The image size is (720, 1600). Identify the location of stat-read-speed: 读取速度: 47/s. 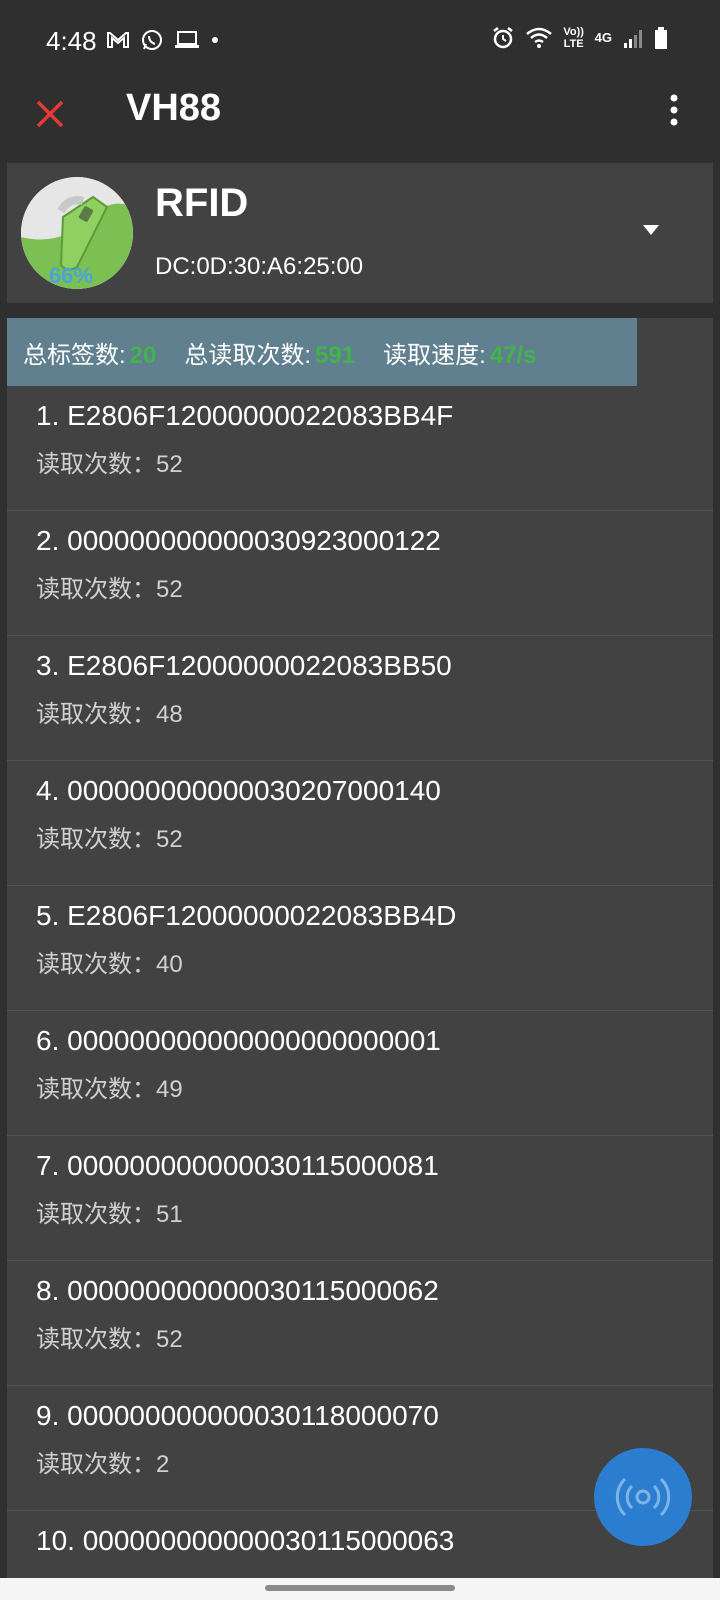
(459, 352).